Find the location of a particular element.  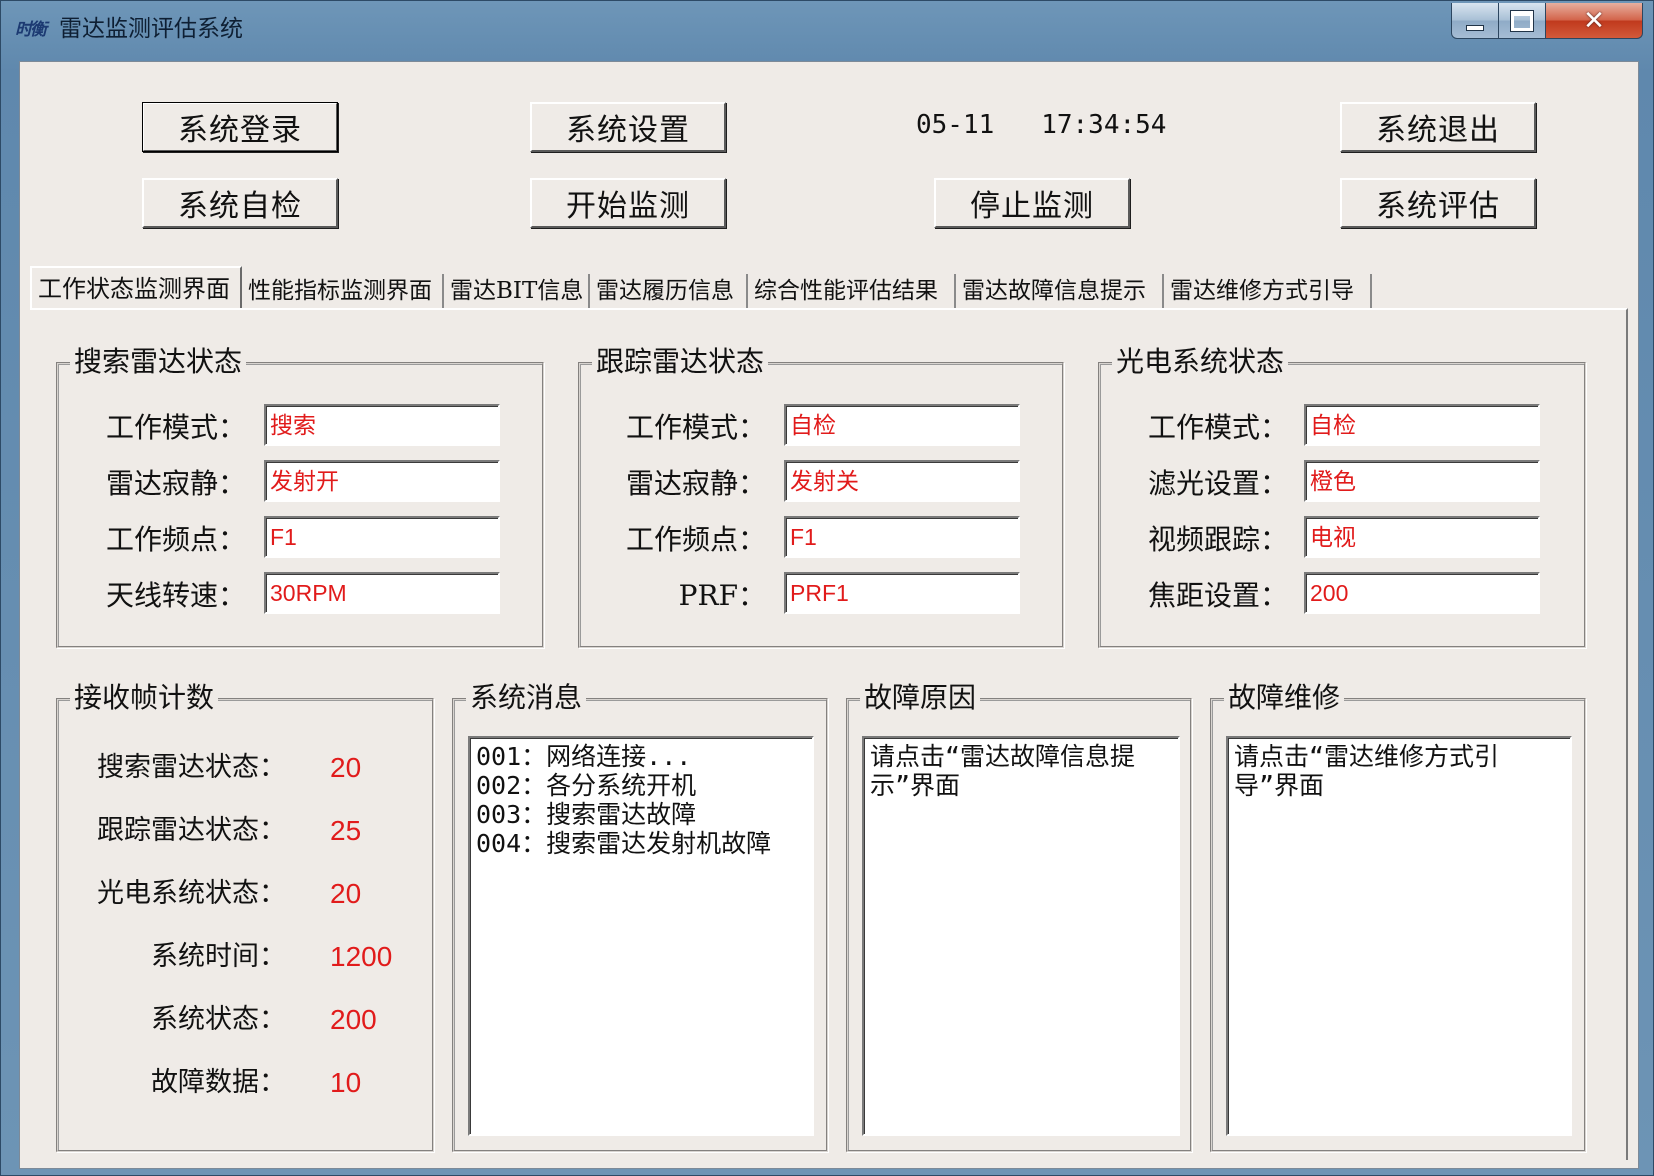

datetime-display: 05-11 17:34:54 is located at coordinates (1041, 125).